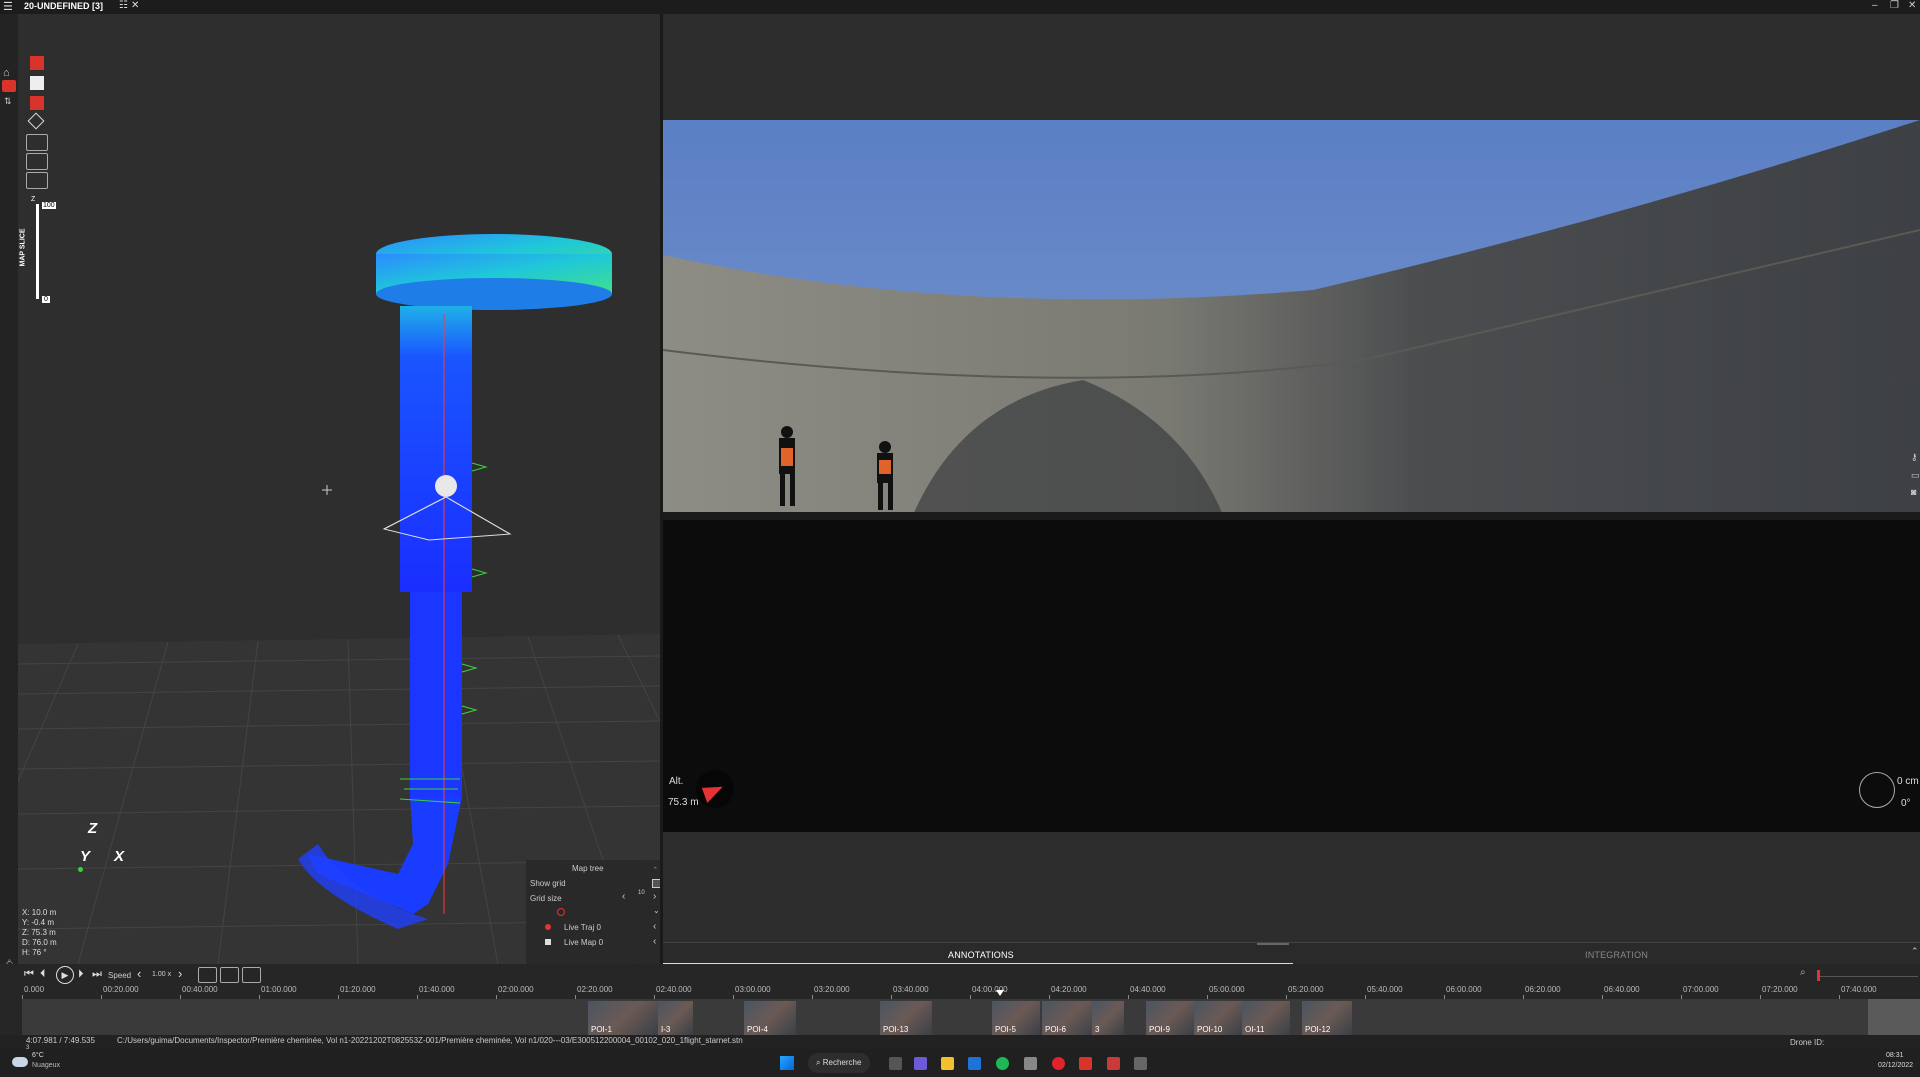  I want to click on cube-view-icon, so click(37, 63).